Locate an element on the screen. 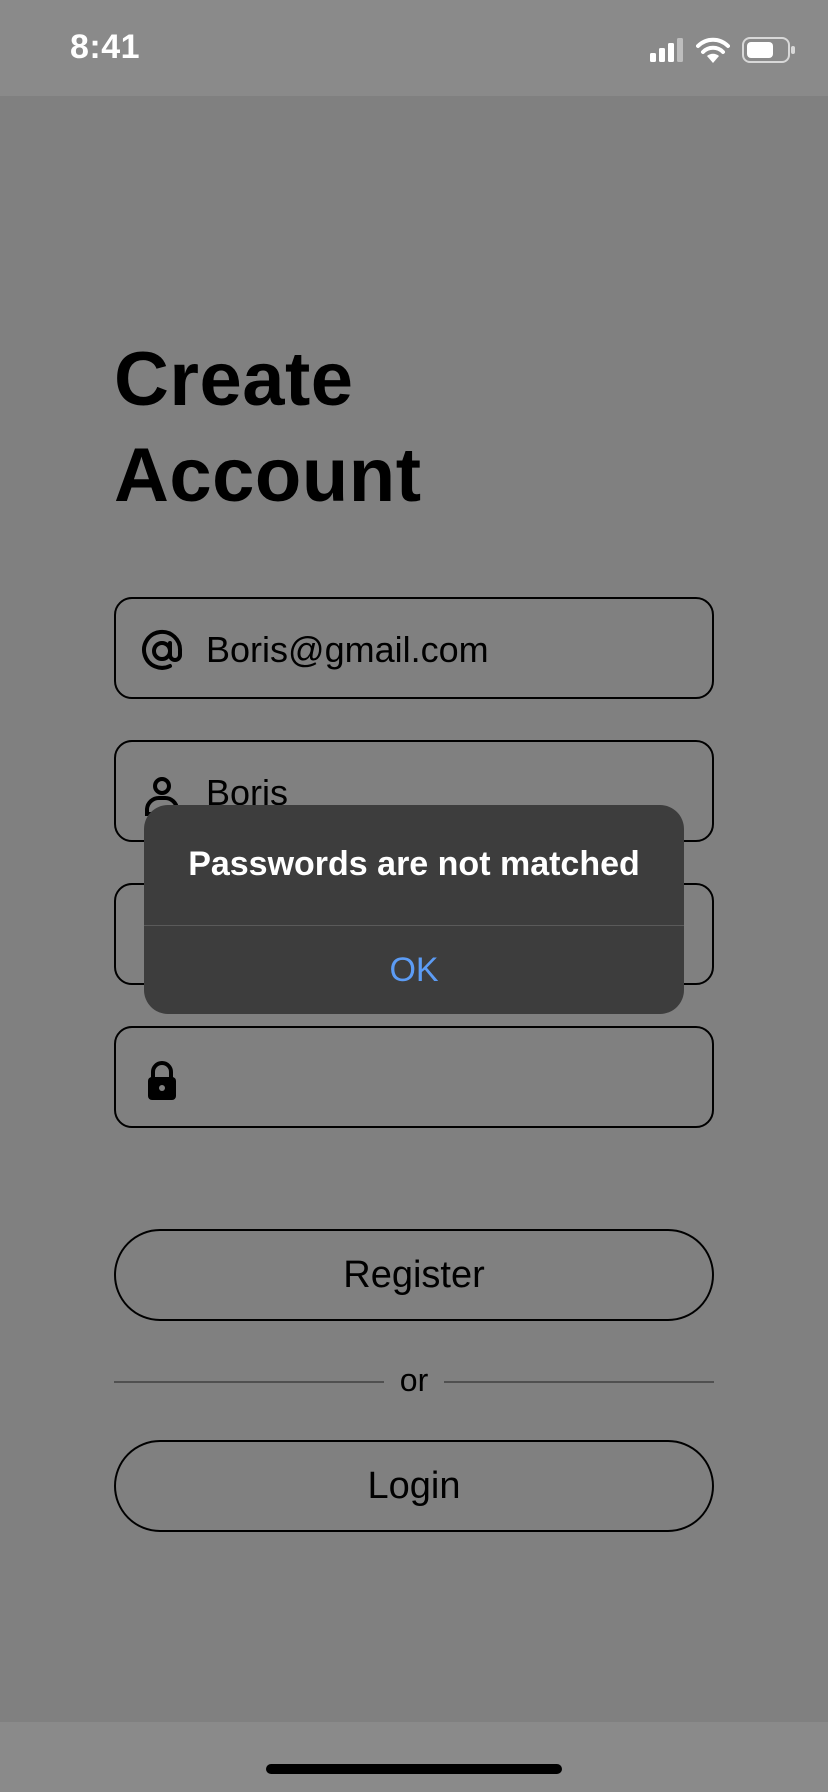  alert-ok-button: OK is located at coordinates (414, 970).